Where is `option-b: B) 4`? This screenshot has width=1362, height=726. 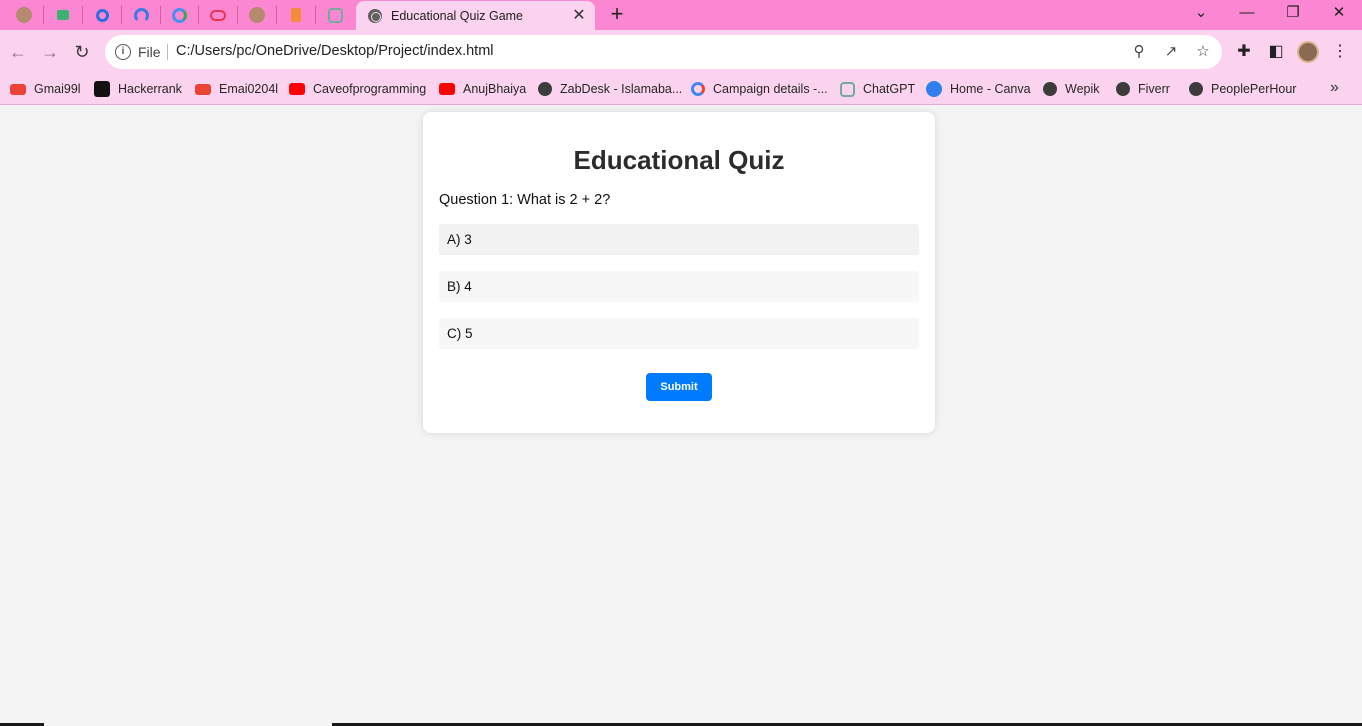
option-b: B) 4 is located at coordinates (679, 286).